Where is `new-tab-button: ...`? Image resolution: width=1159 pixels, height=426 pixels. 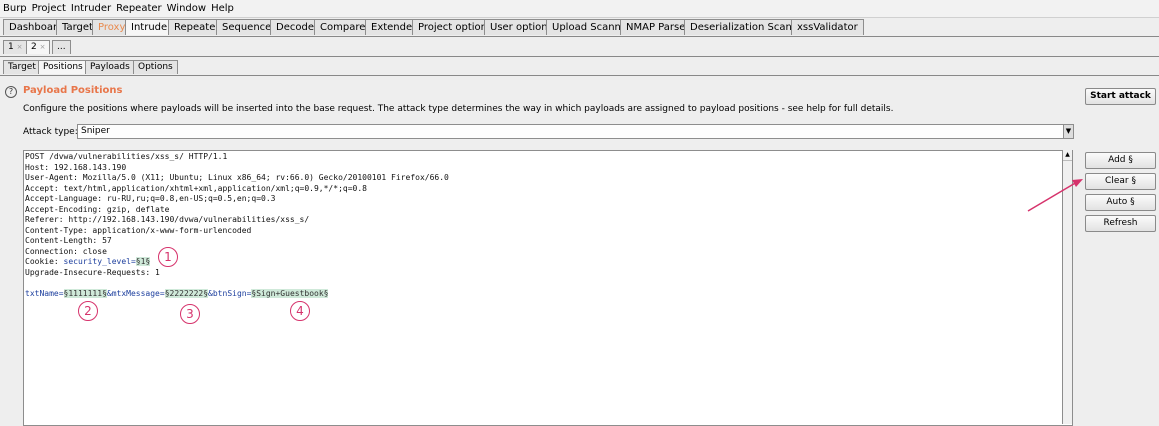
new-tab-button: ... is located at coordinates (61, 47).